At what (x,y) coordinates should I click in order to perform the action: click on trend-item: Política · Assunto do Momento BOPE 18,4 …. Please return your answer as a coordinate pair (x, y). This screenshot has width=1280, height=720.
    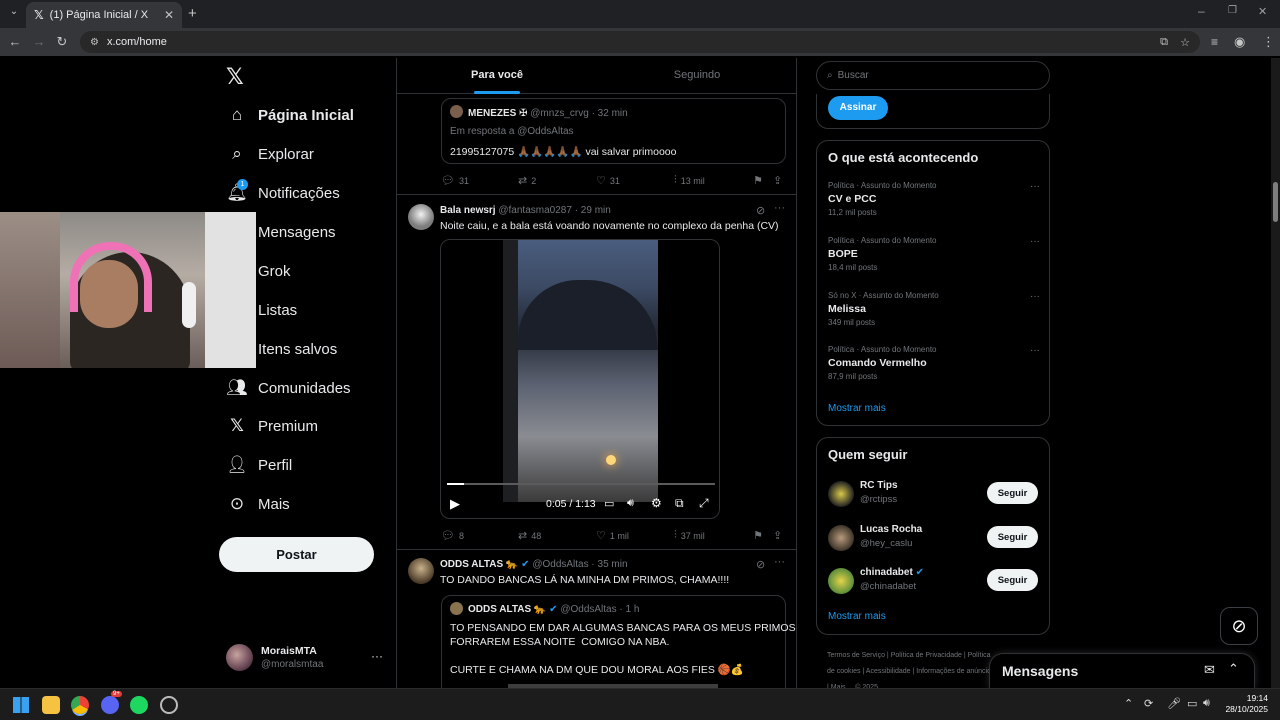
    Looking at the image, I should click on (934, 256).